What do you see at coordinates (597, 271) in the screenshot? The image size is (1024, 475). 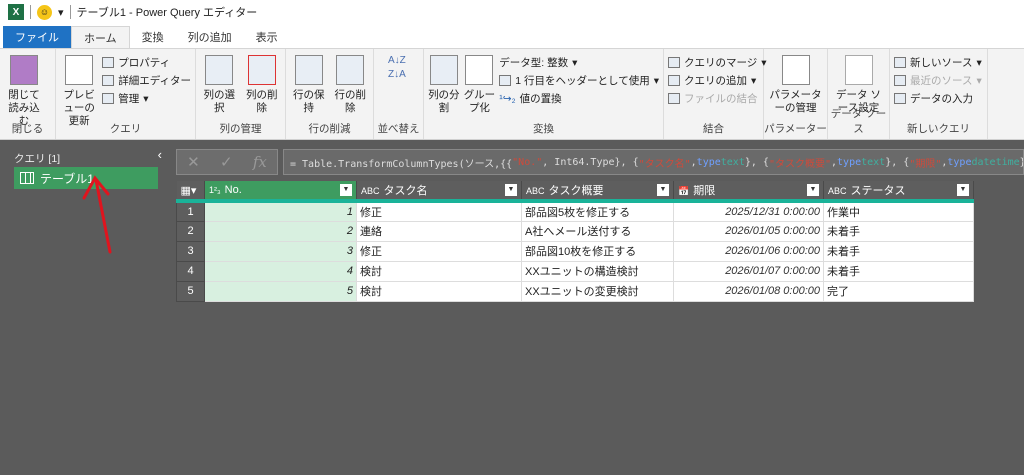 I see `table-cell: XXユニットの構造検討` at bounding box center [597, 271].